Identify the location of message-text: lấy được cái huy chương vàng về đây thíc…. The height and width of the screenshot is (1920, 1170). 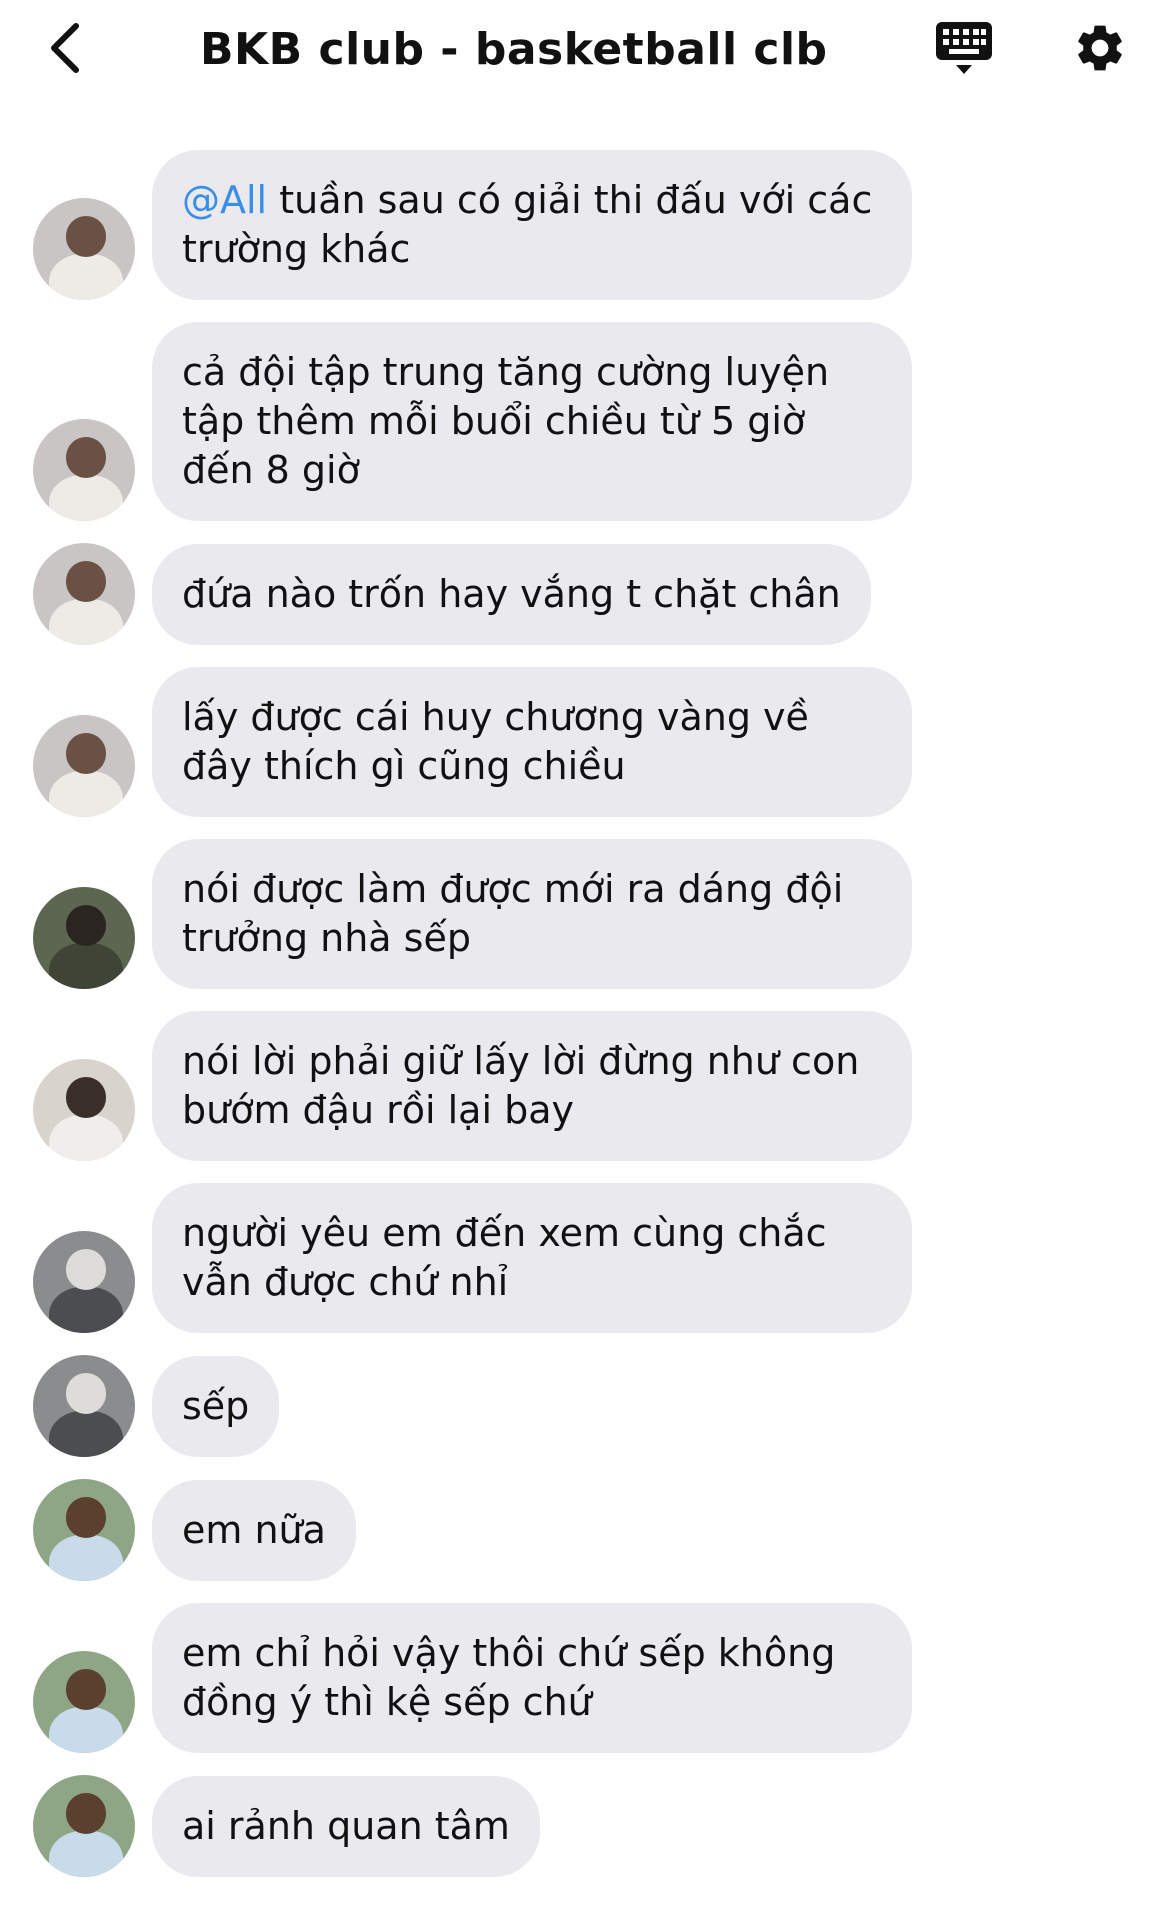
(495, 741).